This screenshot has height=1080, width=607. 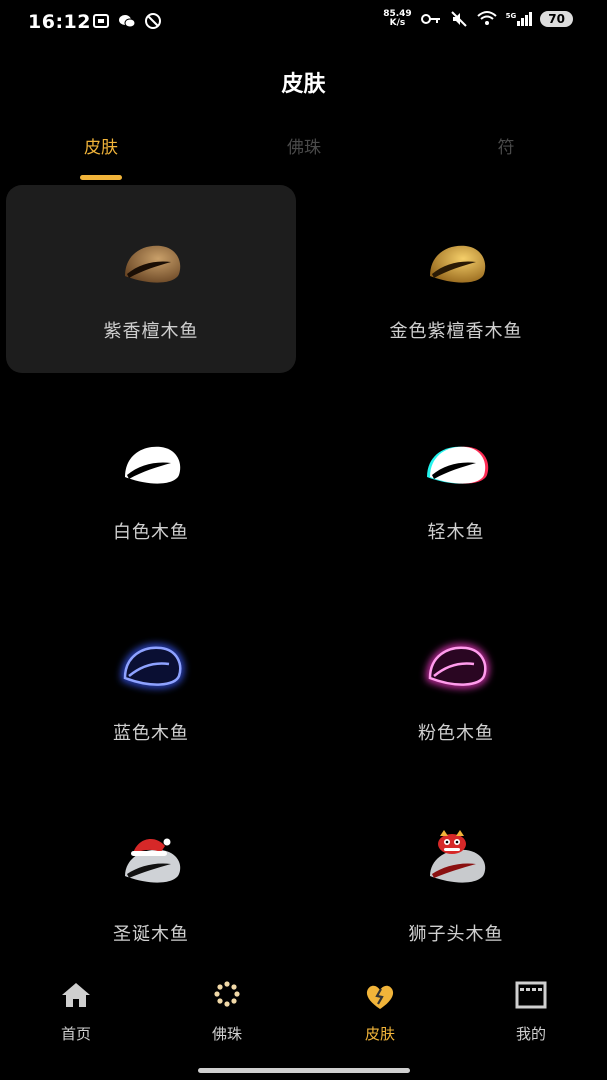 I want to click on profile-box-icon, so click(x=531, y=995).